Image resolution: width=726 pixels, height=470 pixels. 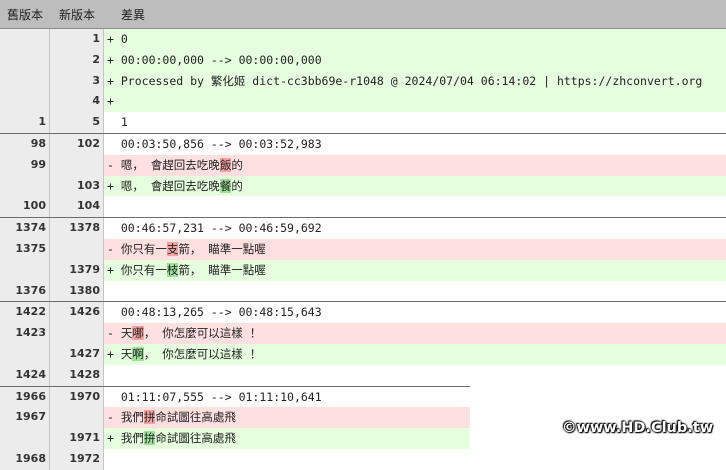 What do you see at coordinates (77, 14) in the screenshot?
I see `new-version-header: 新版本` at bounding box center [77, 14].